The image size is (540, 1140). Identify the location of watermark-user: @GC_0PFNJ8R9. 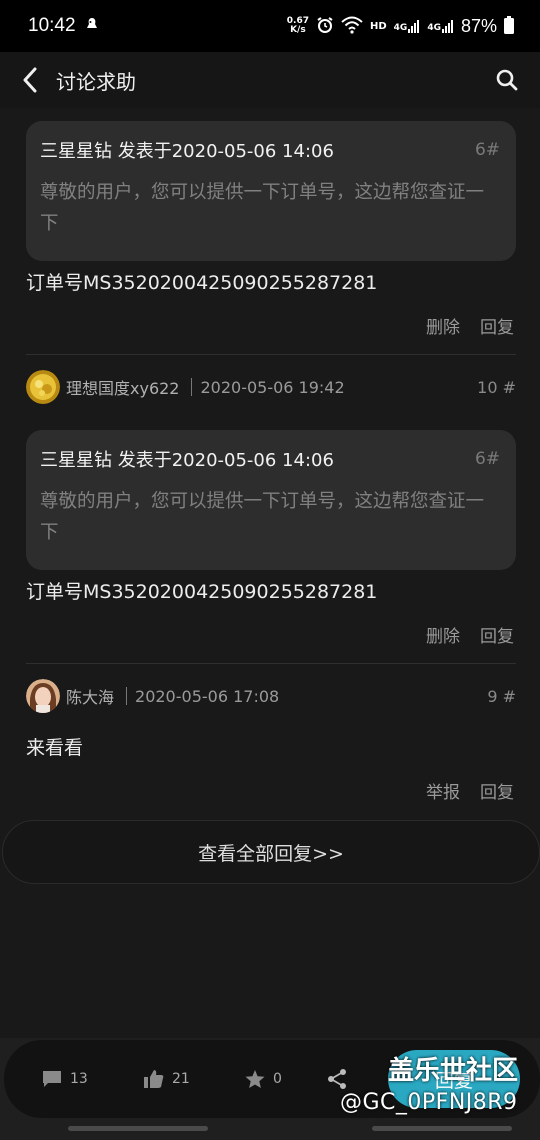
(429, 1102).